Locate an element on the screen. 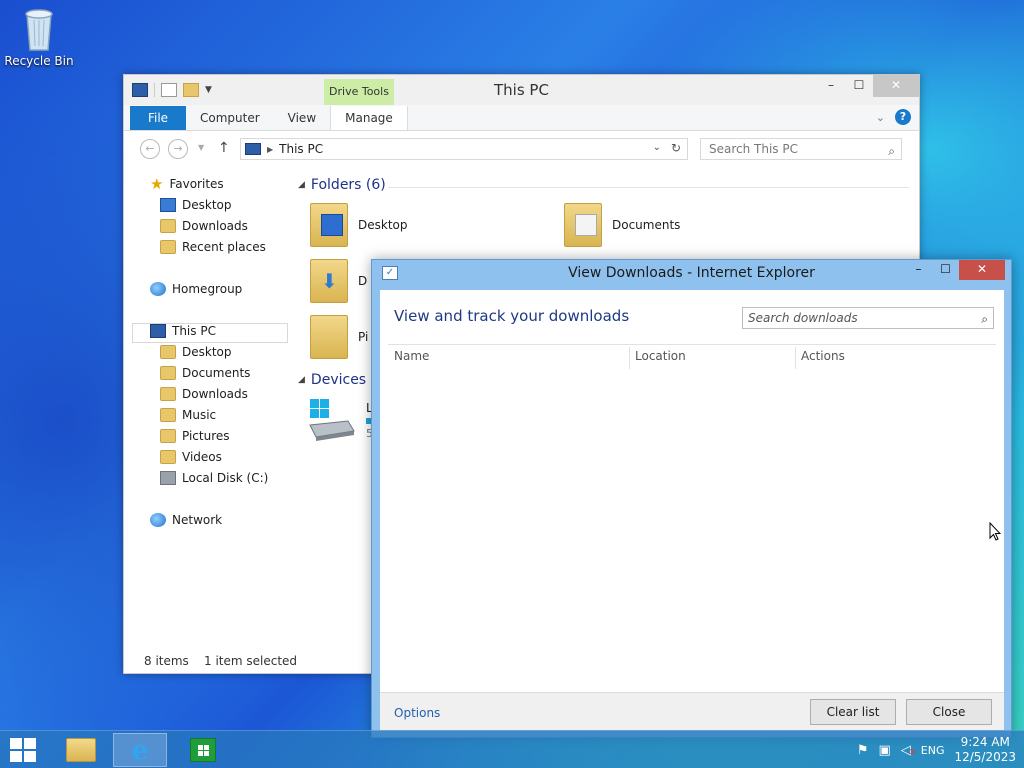 The image size is (1024, 768). clock: 9:24 AM 12/5/2023 is located at coordinates (985, 750).